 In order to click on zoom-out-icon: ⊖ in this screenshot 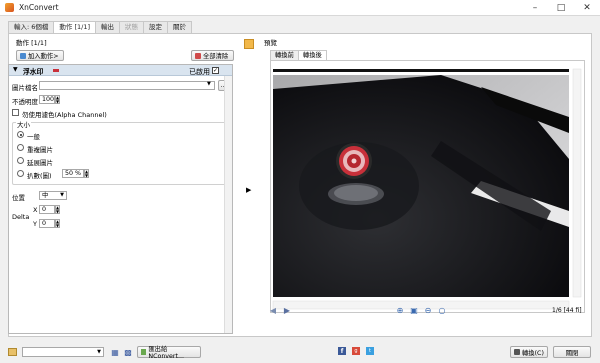, I will do `click(428, 310)`.